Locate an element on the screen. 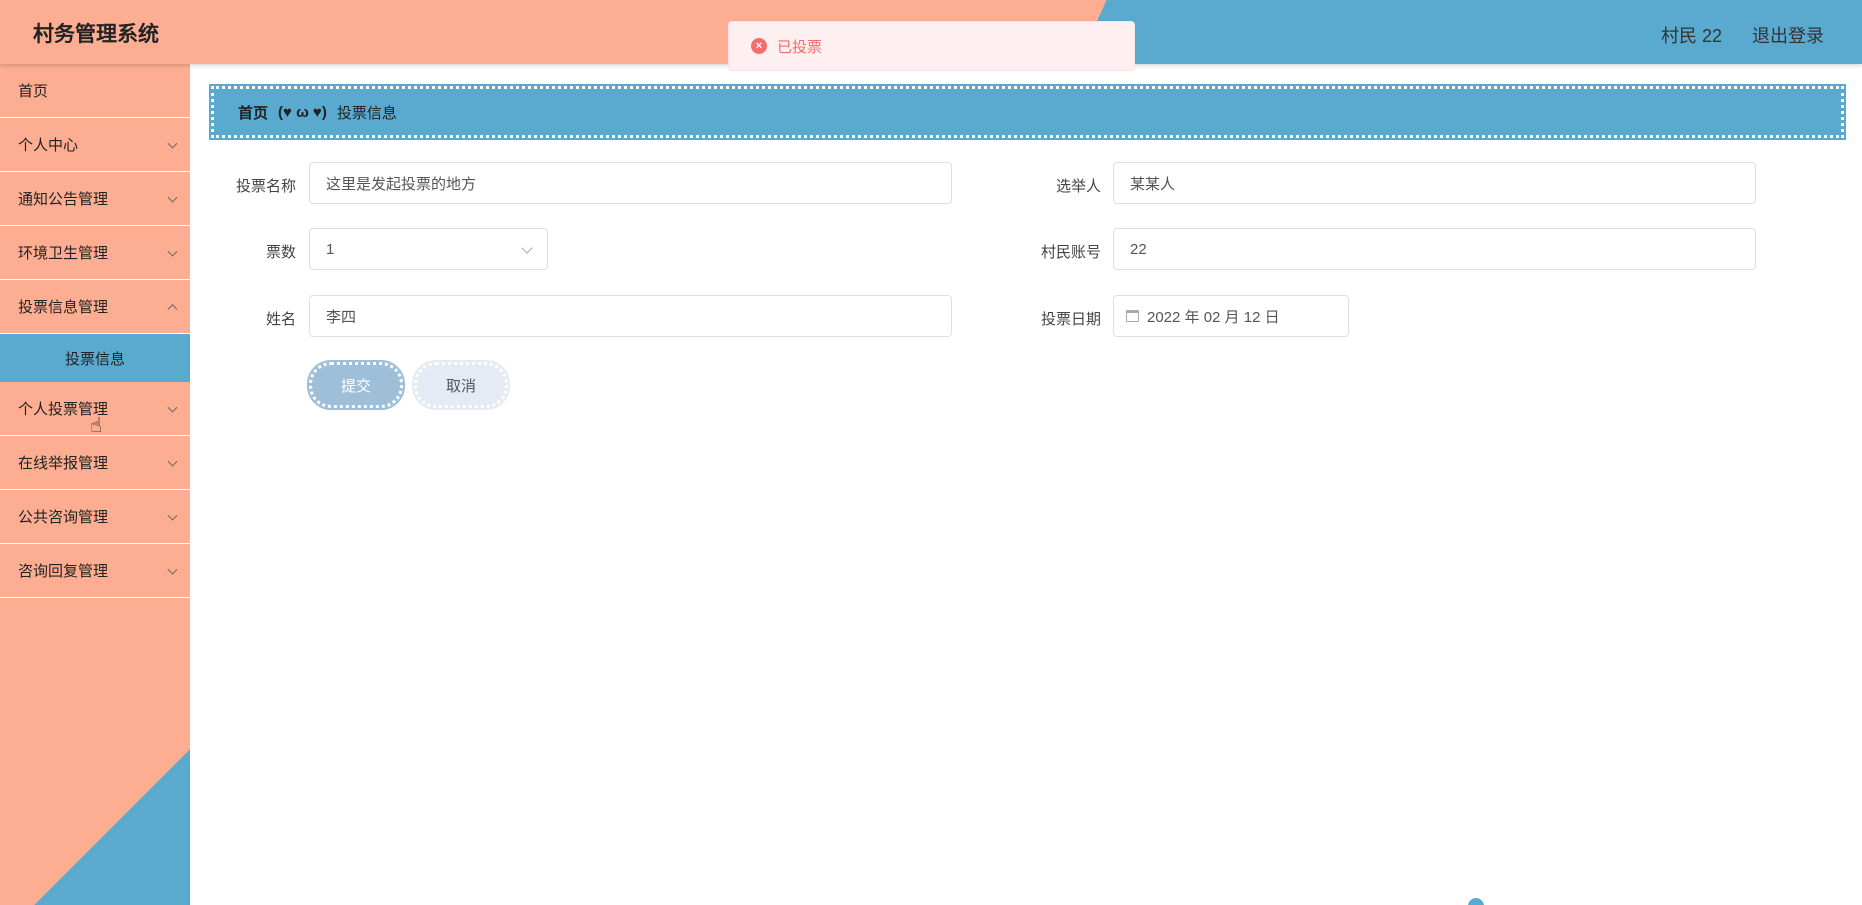 This screenshot has width=1862, height=905. candidate-value: 某某人 is located at coordinates (1153, 184).